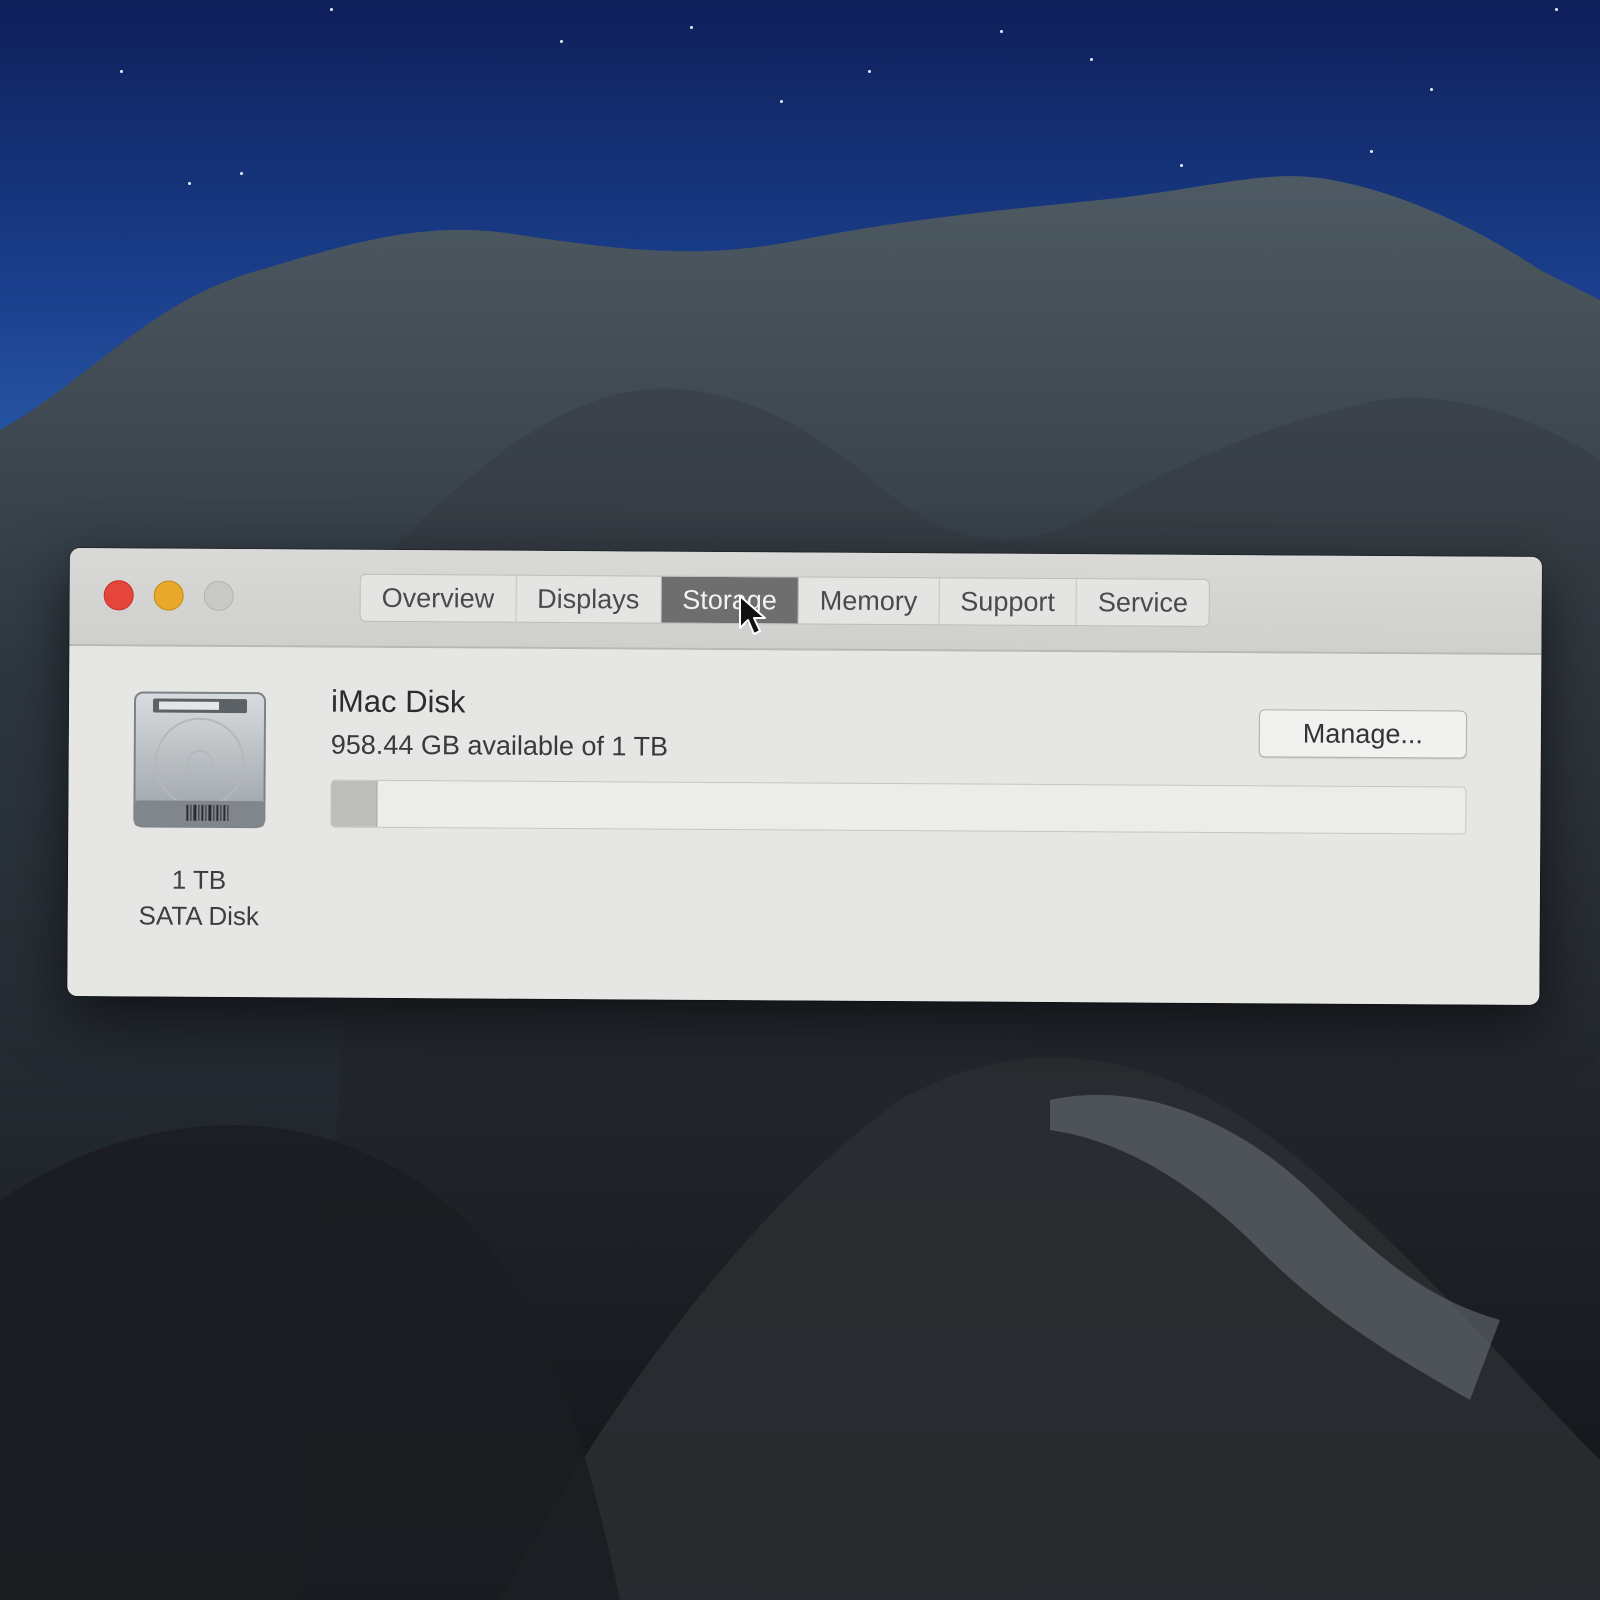 The image size is (1600, 1600). I want to click on storage-usage-bar, so click(898, 807).